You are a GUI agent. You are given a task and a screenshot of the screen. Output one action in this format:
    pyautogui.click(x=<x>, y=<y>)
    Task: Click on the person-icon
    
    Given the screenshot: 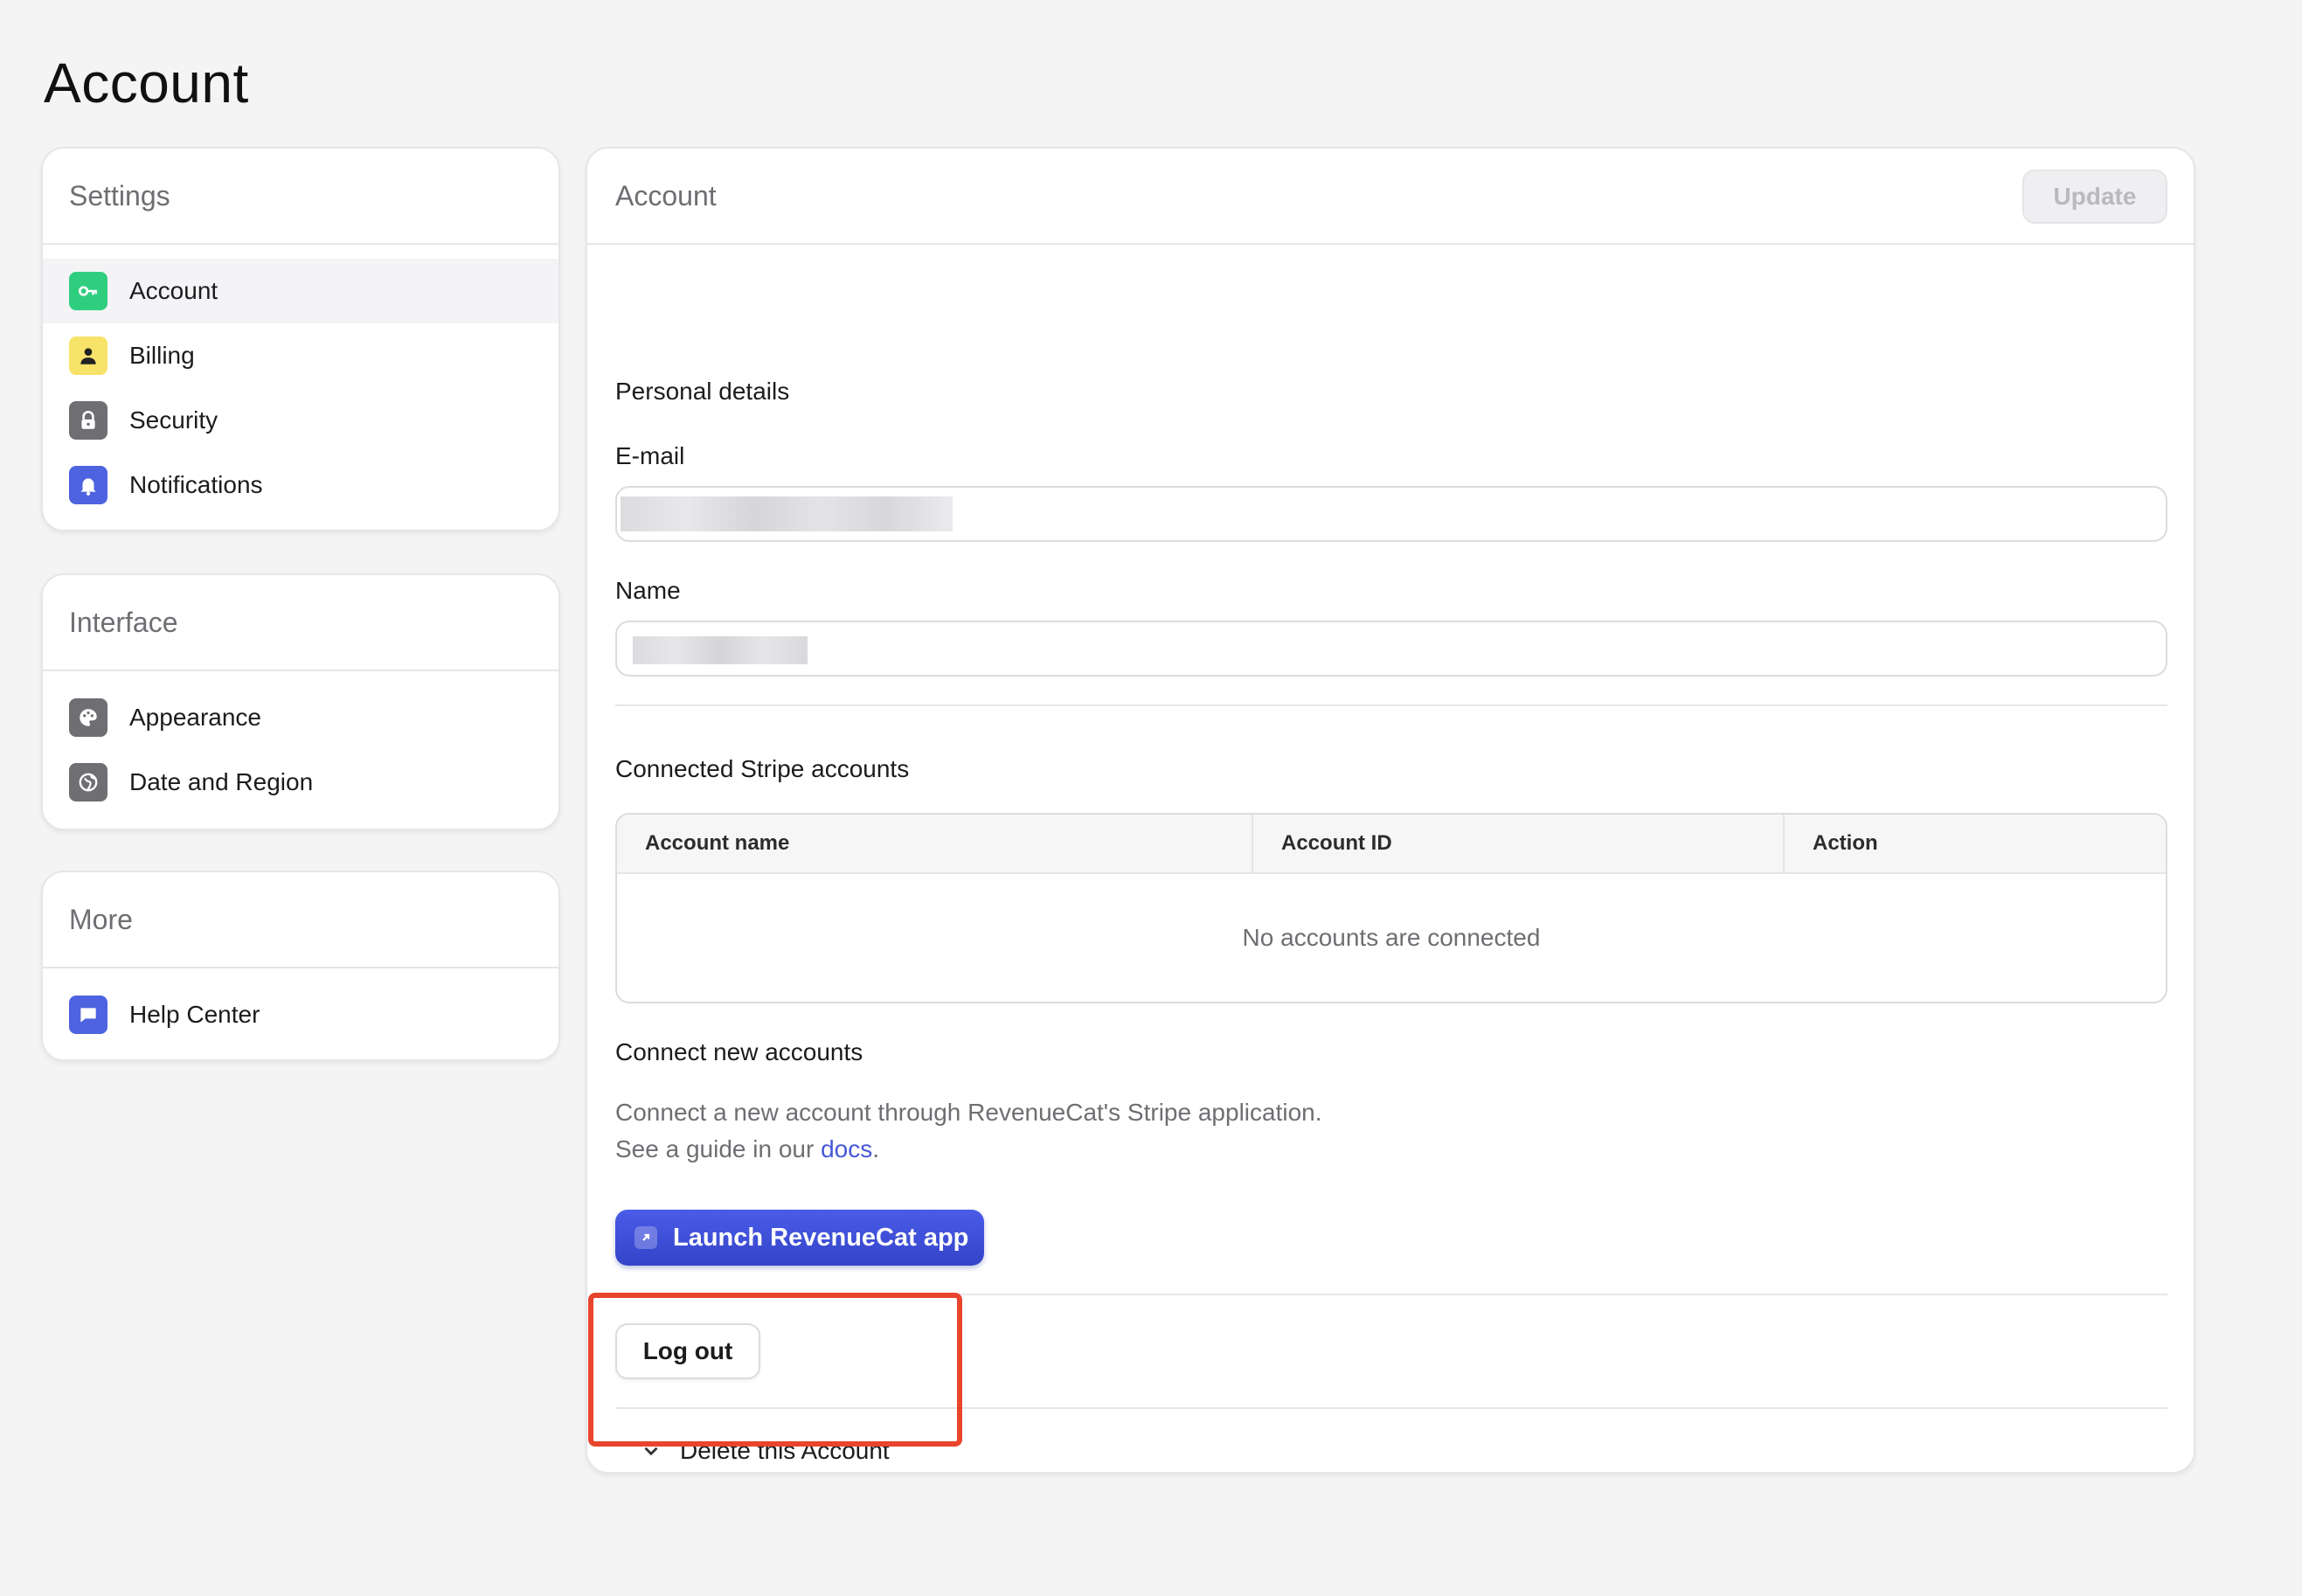 What is the action you would take?
    pyautogui.click(x=88, y=356)
    